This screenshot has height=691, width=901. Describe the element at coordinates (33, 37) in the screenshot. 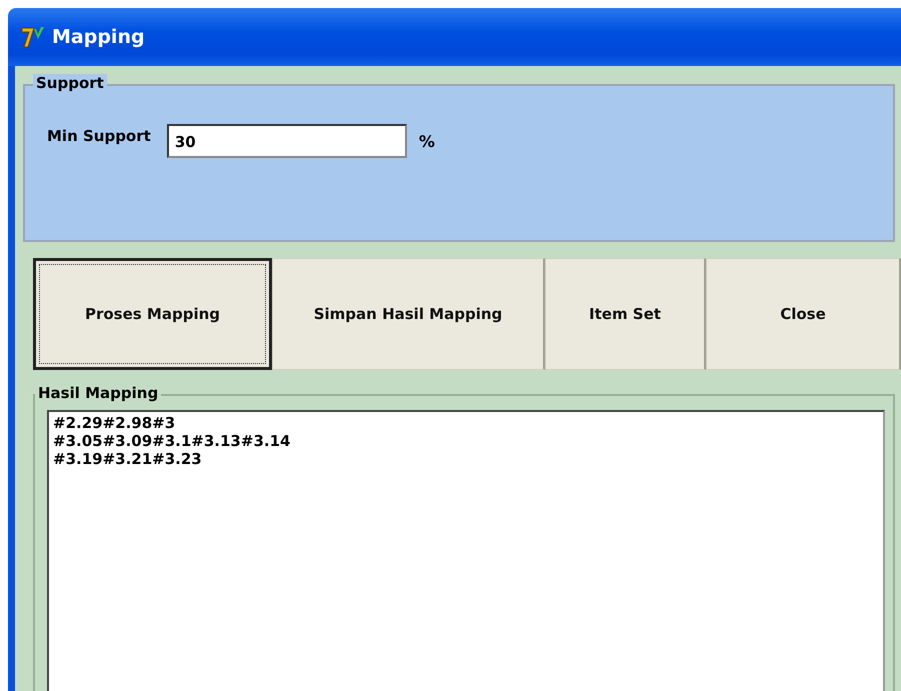

I see `app-logo-icon` at that location.